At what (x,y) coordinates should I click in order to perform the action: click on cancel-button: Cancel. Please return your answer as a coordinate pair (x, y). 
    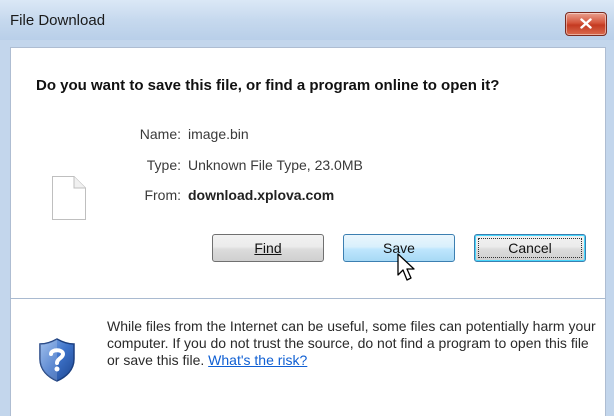
    Looking at the image, I should click on (530, 248).